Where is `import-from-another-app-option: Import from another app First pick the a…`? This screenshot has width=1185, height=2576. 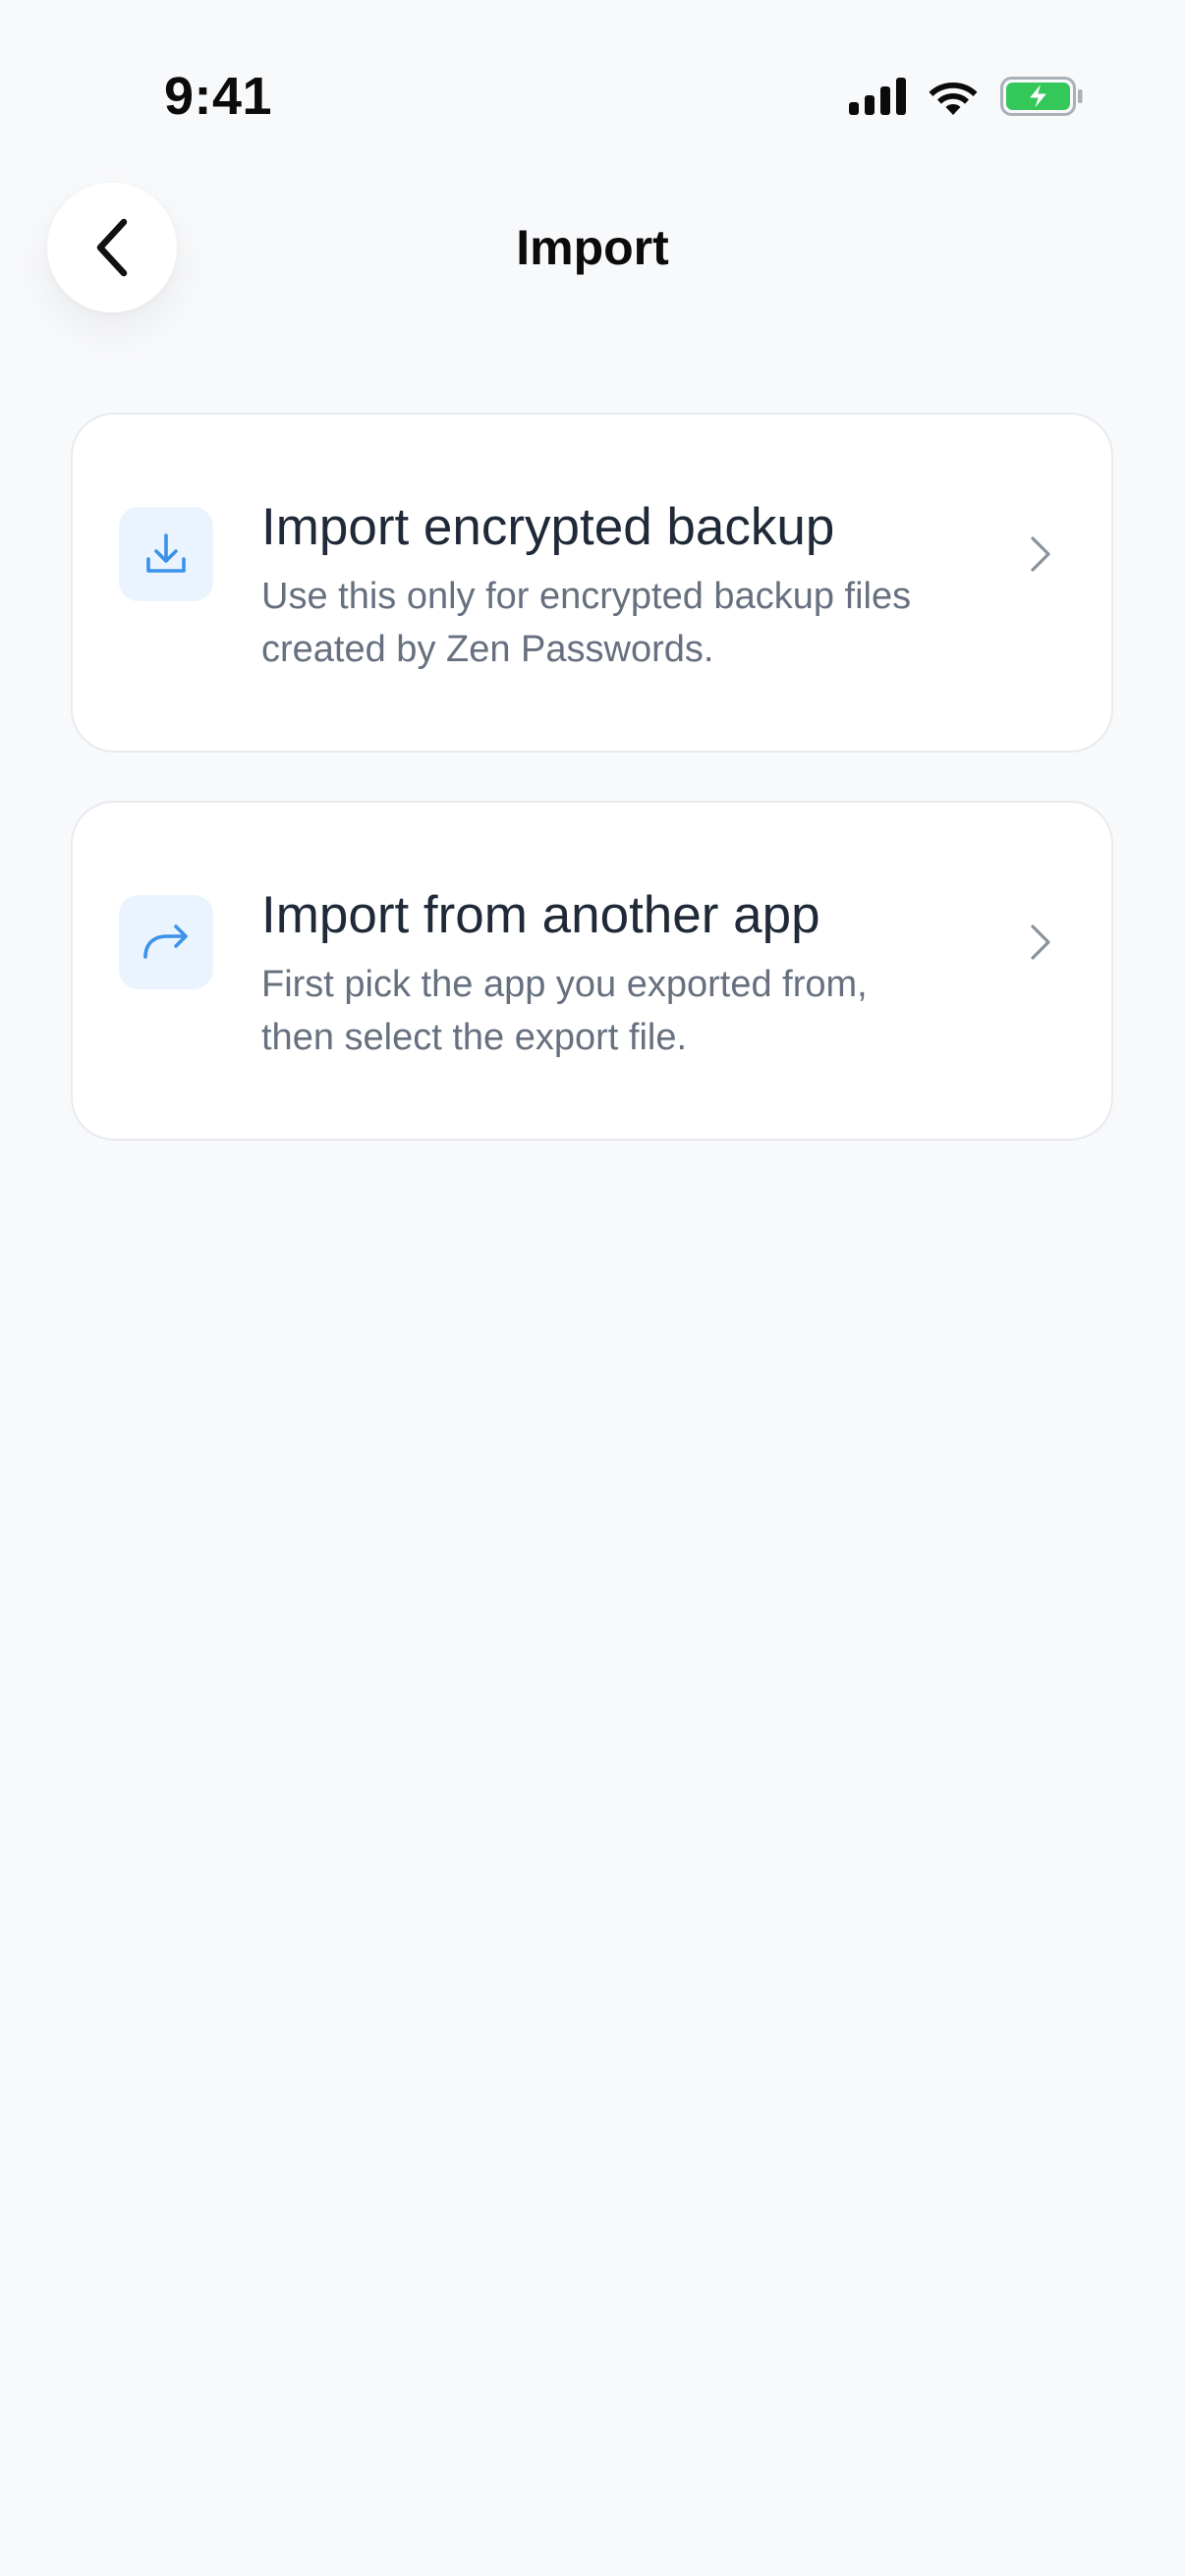 import-from-another-app-option: Import from another app First pick the a… is located at coordinates (592, 971).